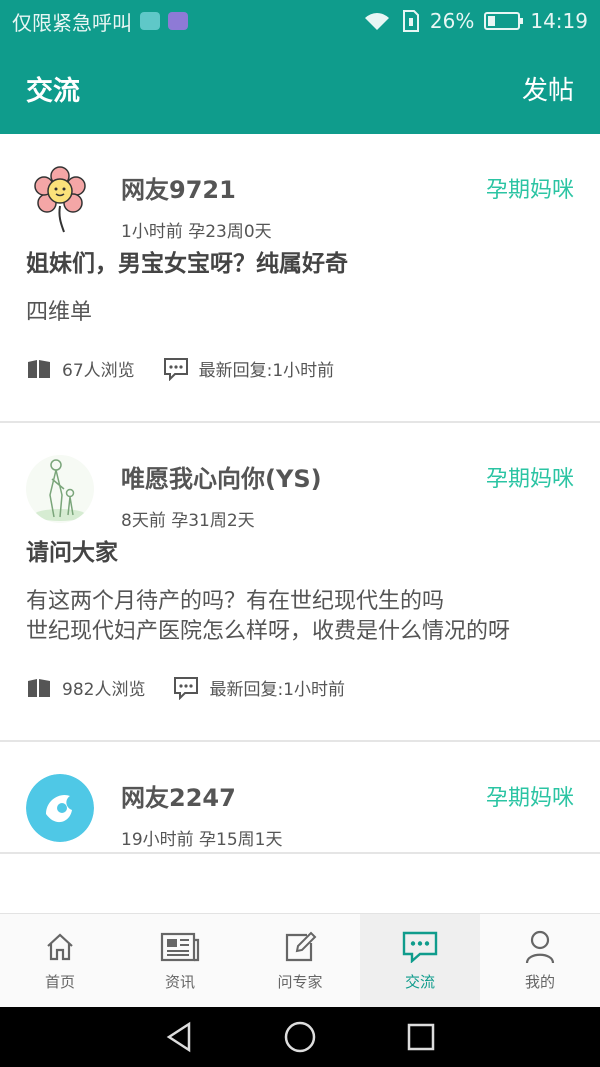 Image resolution: width=600 pixels, height=1067 pixels. Describe the element at coordinates (53, 91) in the screenshot. I see `page-title: 交流` at that location.